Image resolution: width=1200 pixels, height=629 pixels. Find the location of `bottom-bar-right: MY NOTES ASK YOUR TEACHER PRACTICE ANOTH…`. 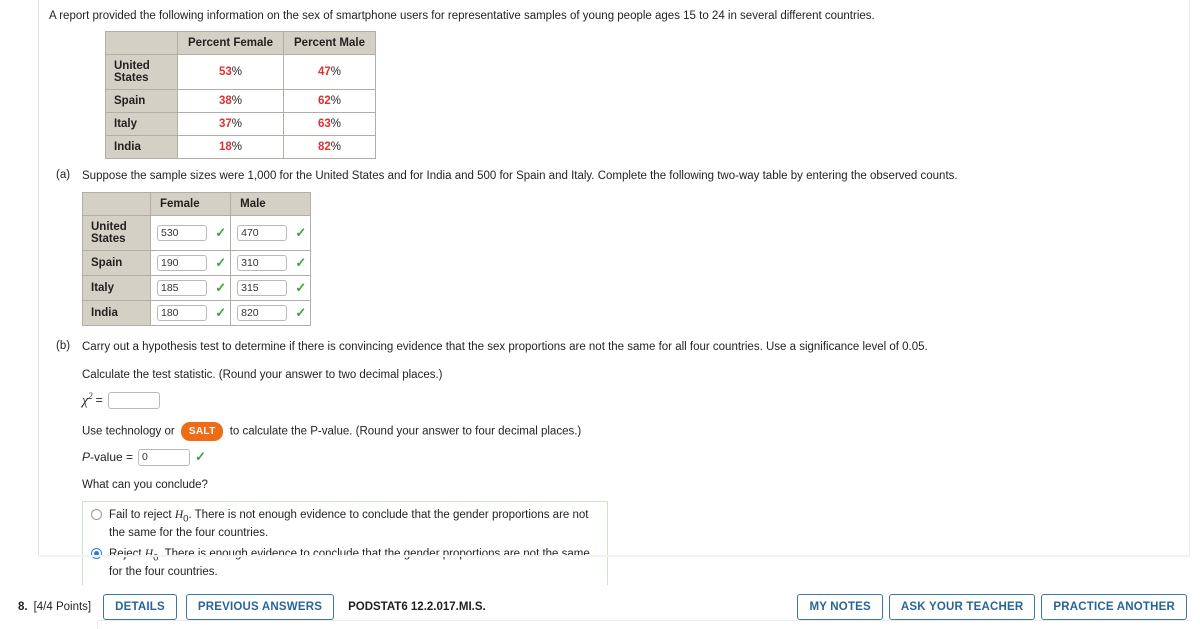

bottom-bar-right: MY NOTES ASK YOUR TEACHER PRACTICE ANOTH… is located at coordinates (992, 607).